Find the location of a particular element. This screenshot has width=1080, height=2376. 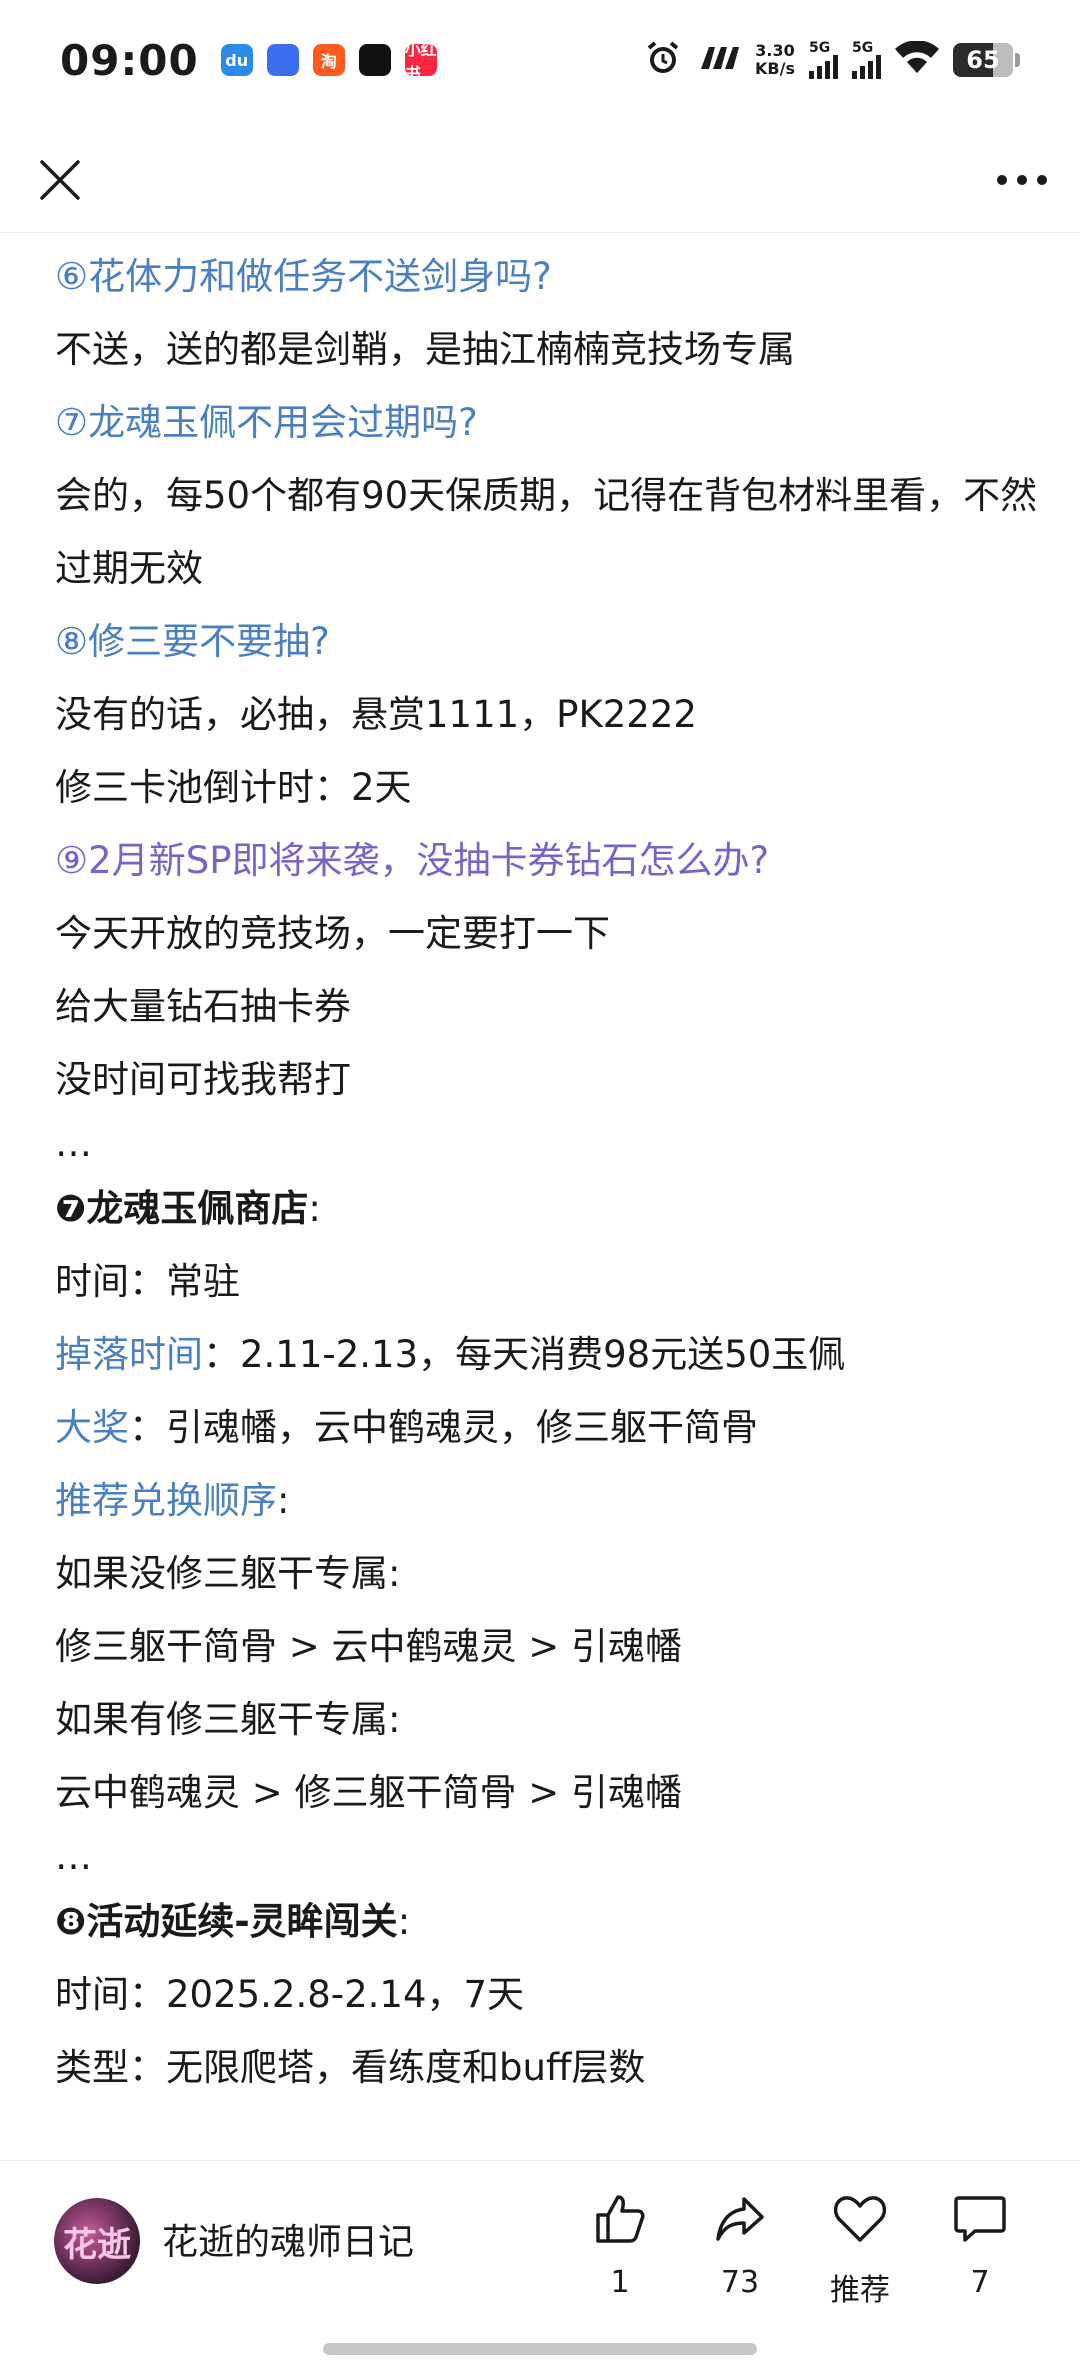

key-value-line: 大奖：引魂幡，云中鹤魂灵，修三躯干简骨 is located at coordinates (550, 1427).